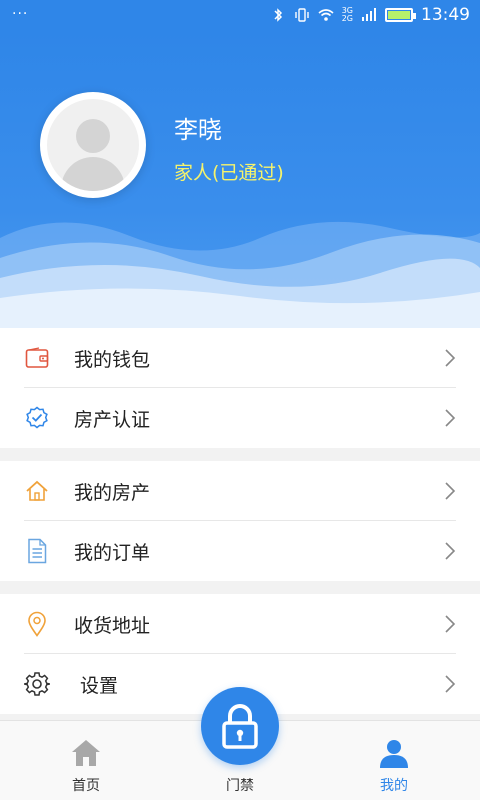 The height and width of the screenshot is (800, 480). I want to click on notification-dots: ···, so click(20, 14).